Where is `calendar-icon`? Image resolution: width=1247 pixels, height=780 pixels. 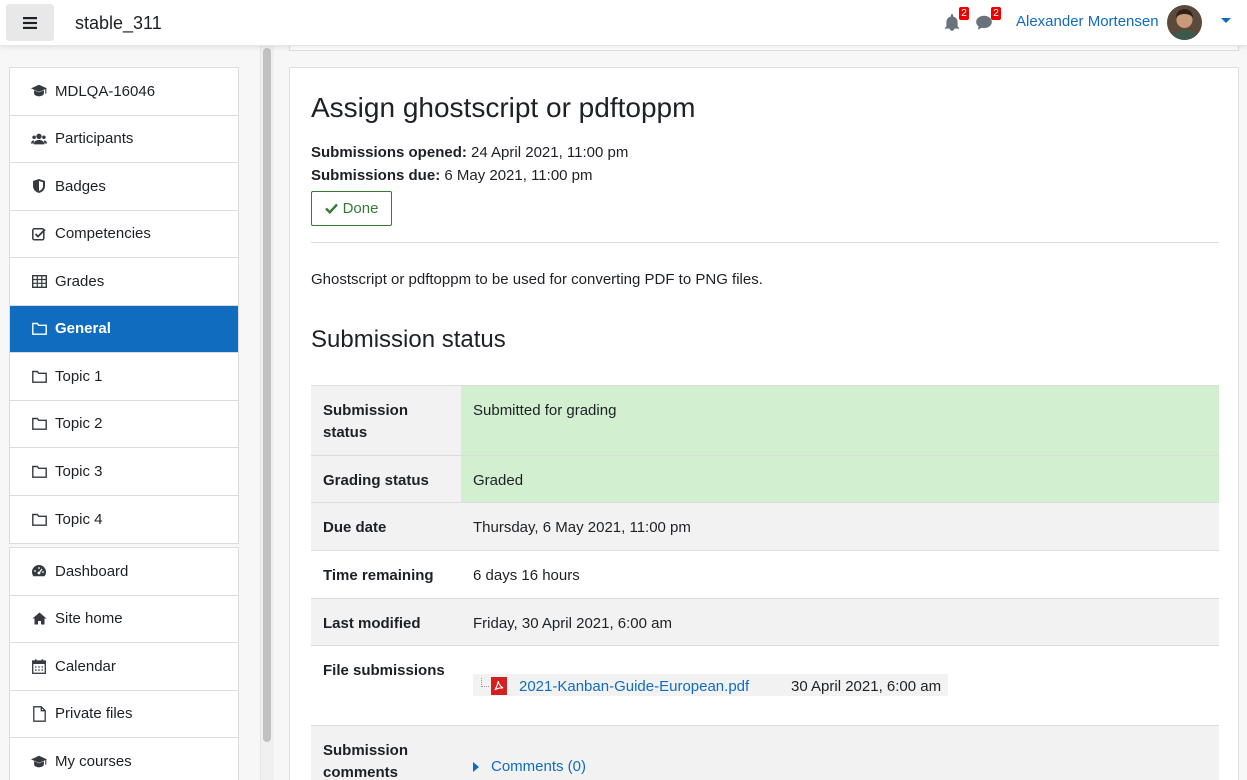
calendar-icon is located at coordinates (39, 666).